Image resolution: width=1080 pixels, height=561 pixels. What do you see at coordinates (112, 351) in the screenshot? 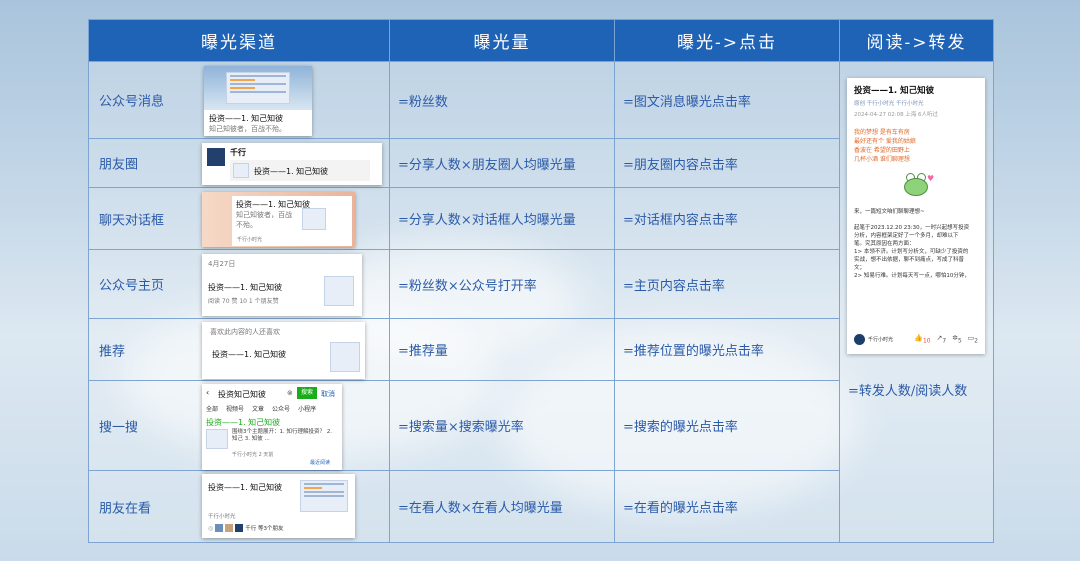
I see `channel-name: 推荐` at bounding box center [112, 351].